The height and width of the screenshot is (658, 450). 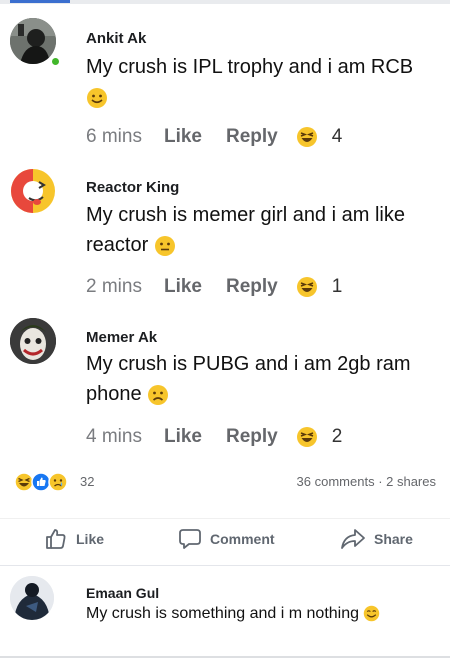 What do you see at coordinates (223, 613) in the screenshot?
I see `comment-text-content: My crush is something and i m nothing` at bounding box center [223, 613].